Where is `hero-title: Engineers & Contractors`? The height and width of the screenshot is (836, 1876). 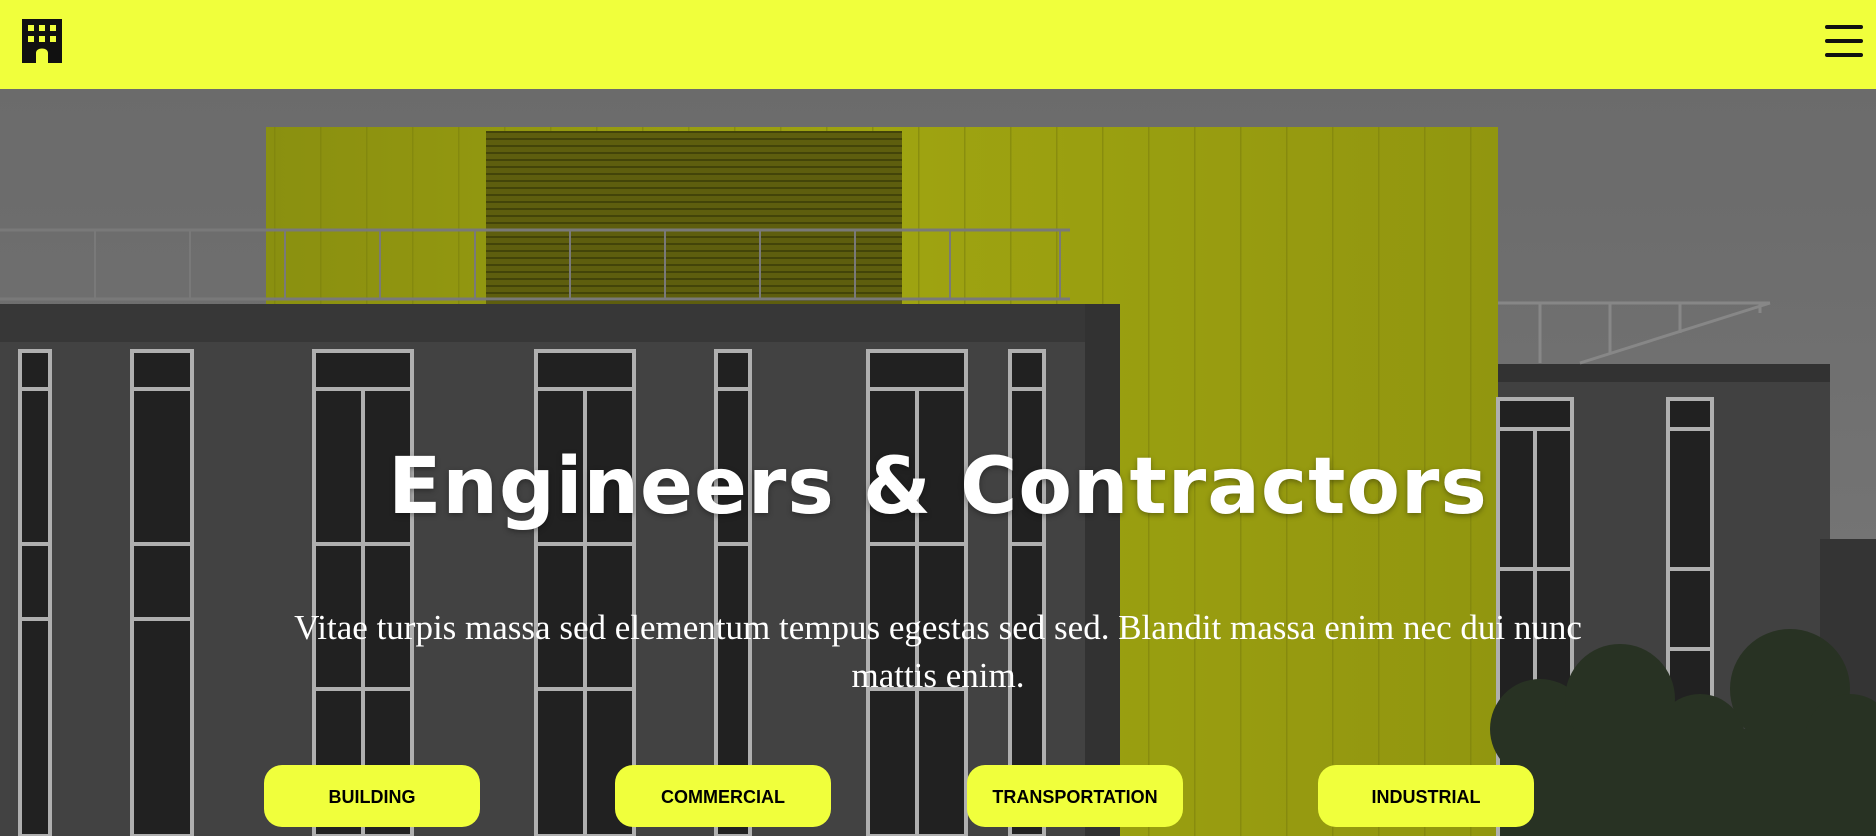
hero-title: Engineers & Contractors is located at coordinates (938, 487).